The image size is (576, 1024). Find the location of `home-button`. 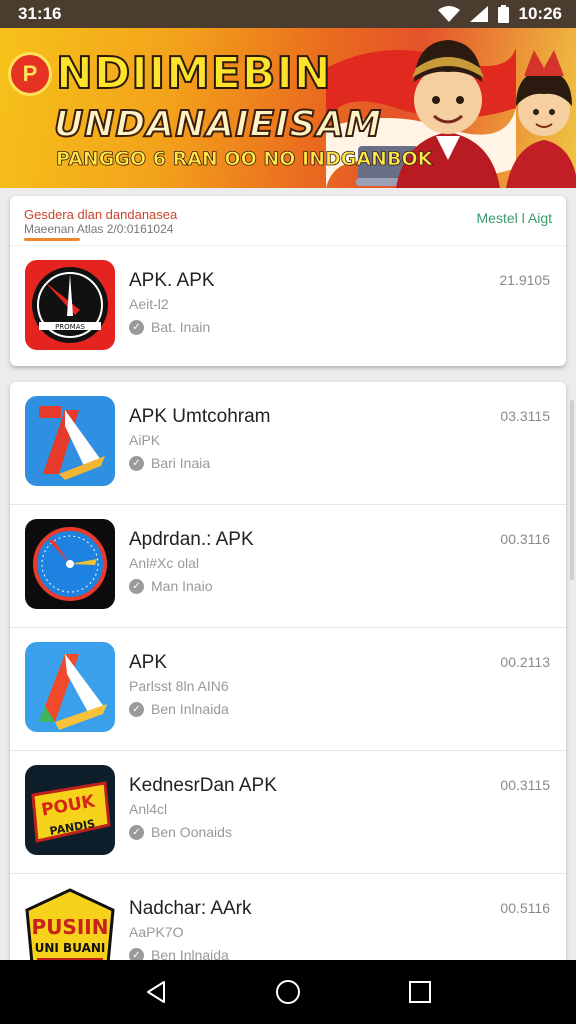

home-button is located at coordinates (288, 992).